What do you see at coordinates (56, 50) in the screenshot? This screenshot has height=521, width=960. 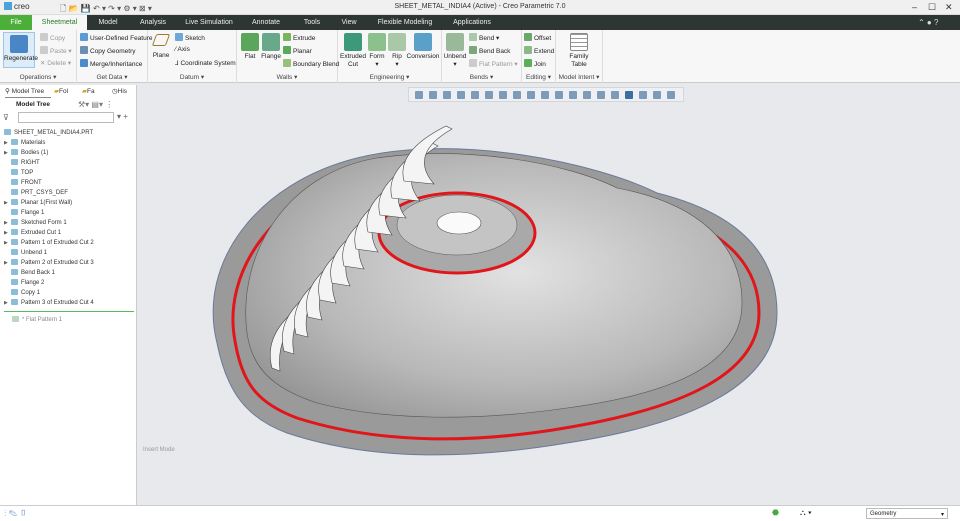 I see `paste-button: Paste ▾` at bounding box center [56, 50].